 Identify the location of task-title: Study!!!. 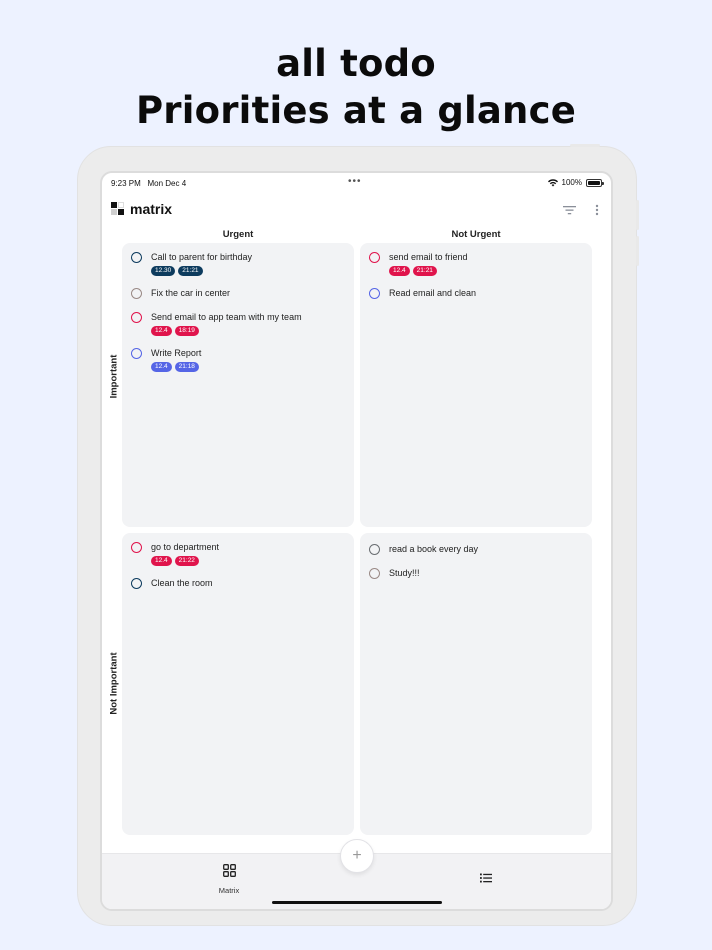
(404, 573).